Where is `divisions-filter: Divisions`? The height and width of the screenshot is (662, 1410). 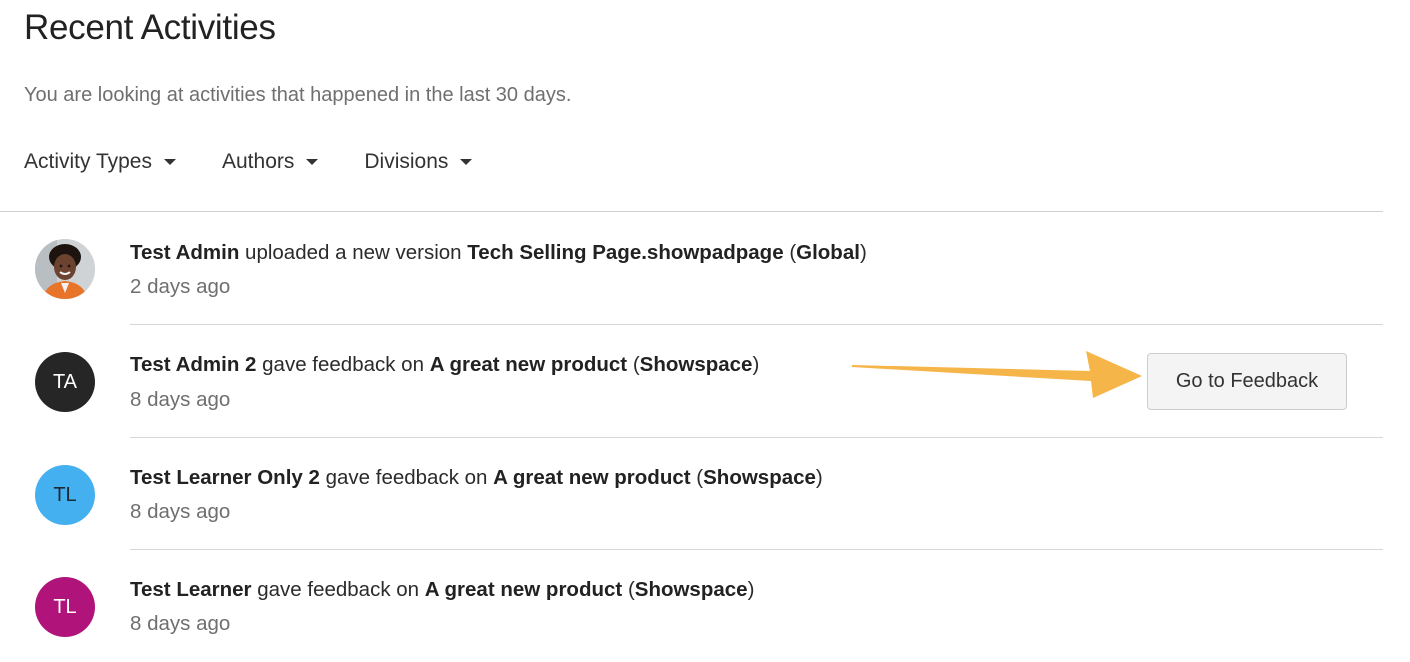 divisions-filter: Divisions is located at coordinates (418, 162).